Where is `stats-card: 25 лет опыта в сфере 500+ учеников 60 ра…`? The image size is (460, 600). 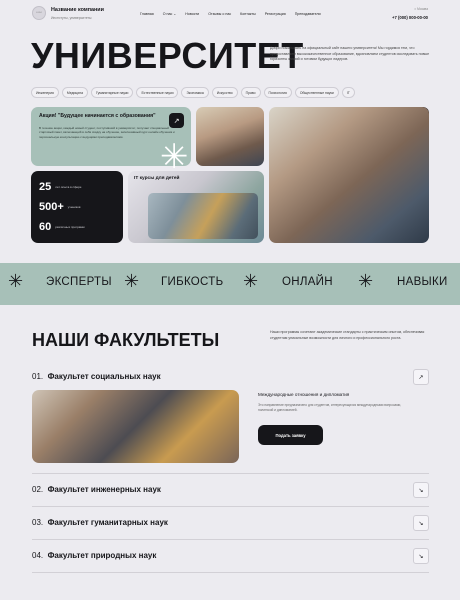 stats-card: 25 лет опыта в сфере 500+ учеников 60 ра… is located at coordinates (77, 207).